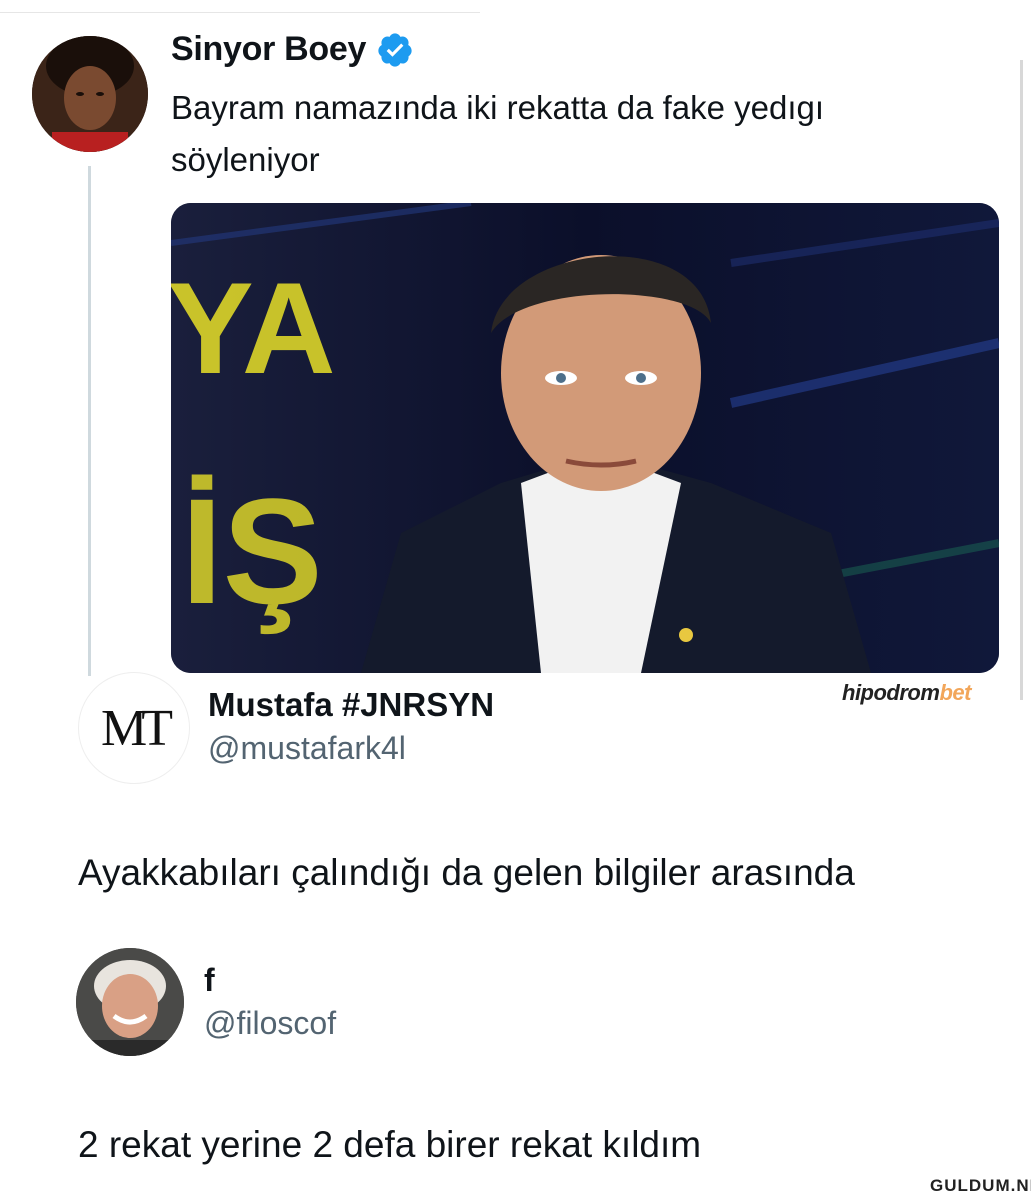 The width and height of the screenshot is (1031, 1200). I want to click on verified-badge-icon, so click(395, 49).